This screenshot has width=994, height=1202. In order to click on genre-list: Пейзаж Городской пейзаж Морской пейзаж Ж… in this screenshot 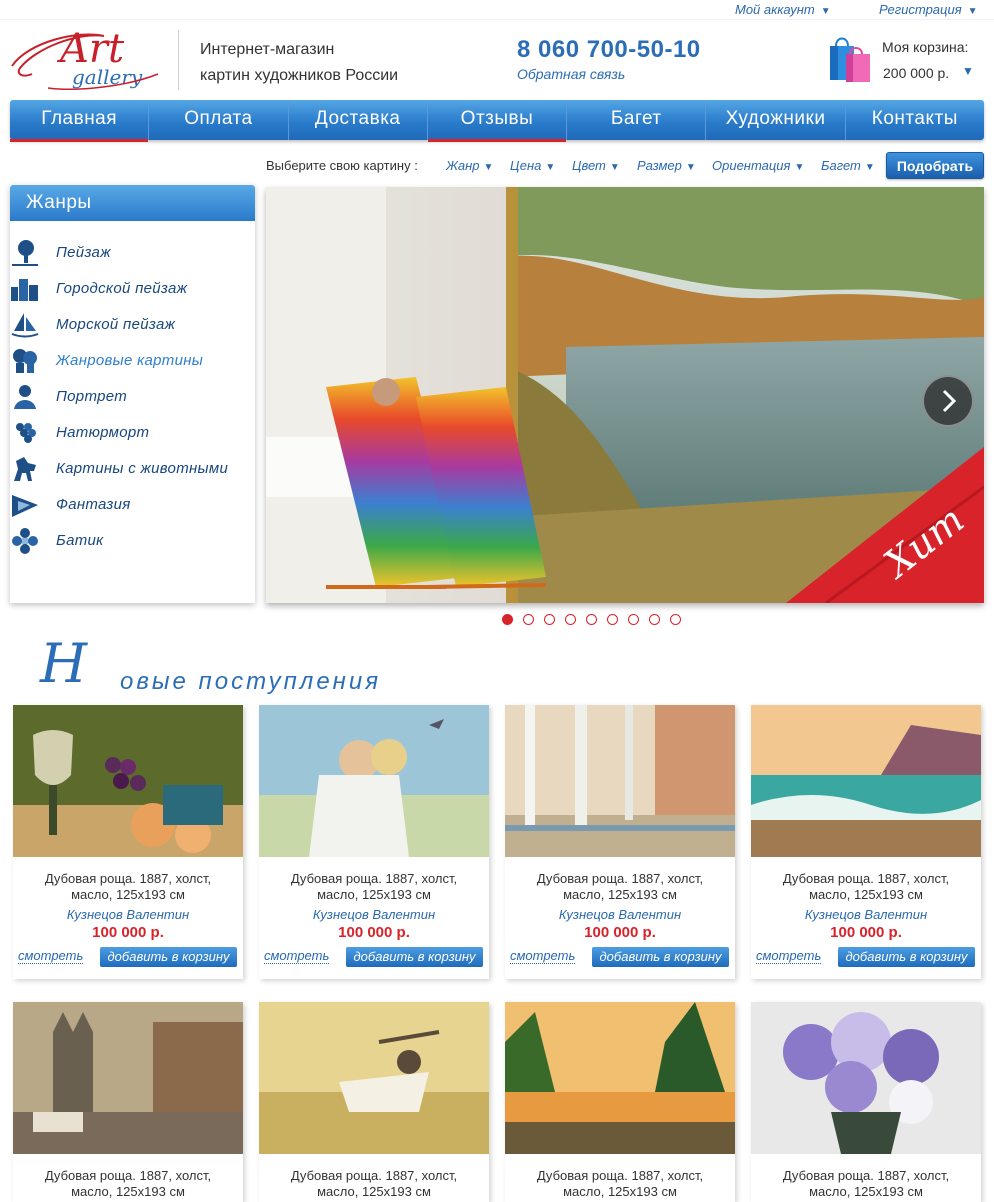, I will do `click(132, 399)`.